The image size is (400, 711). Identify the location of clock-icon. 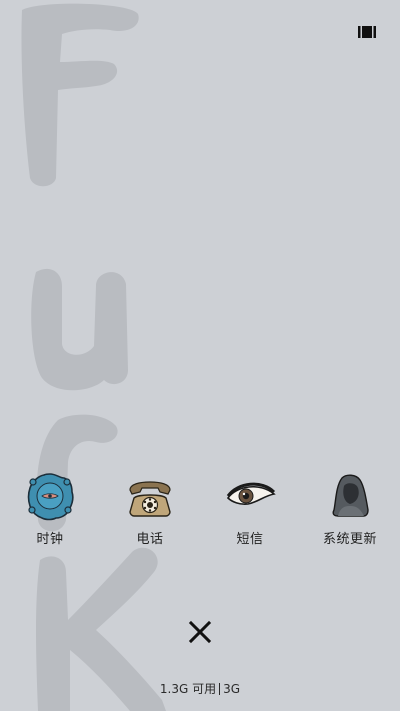
(50, 497).